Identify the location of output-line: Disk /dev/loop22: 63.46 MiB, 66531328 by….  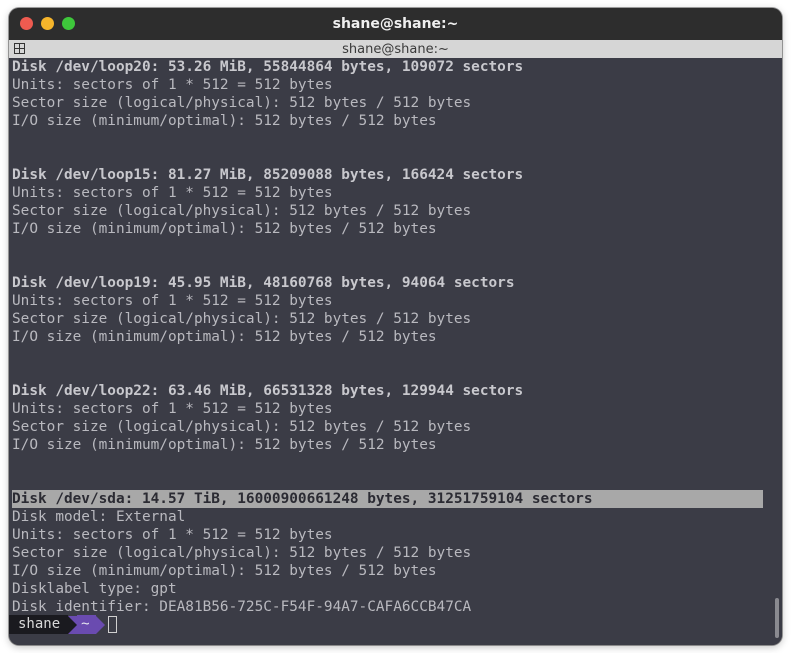
(268, 391).